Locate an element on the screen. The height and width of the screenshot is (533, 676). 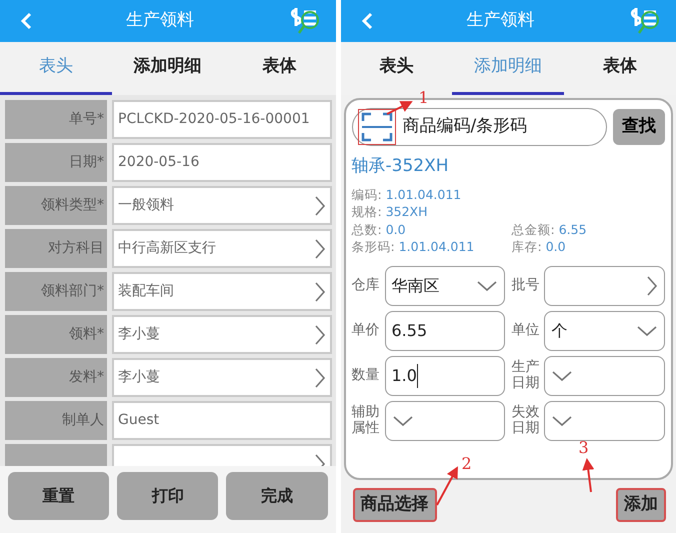
action-button: 完成 is located at coordinates (277, 496).